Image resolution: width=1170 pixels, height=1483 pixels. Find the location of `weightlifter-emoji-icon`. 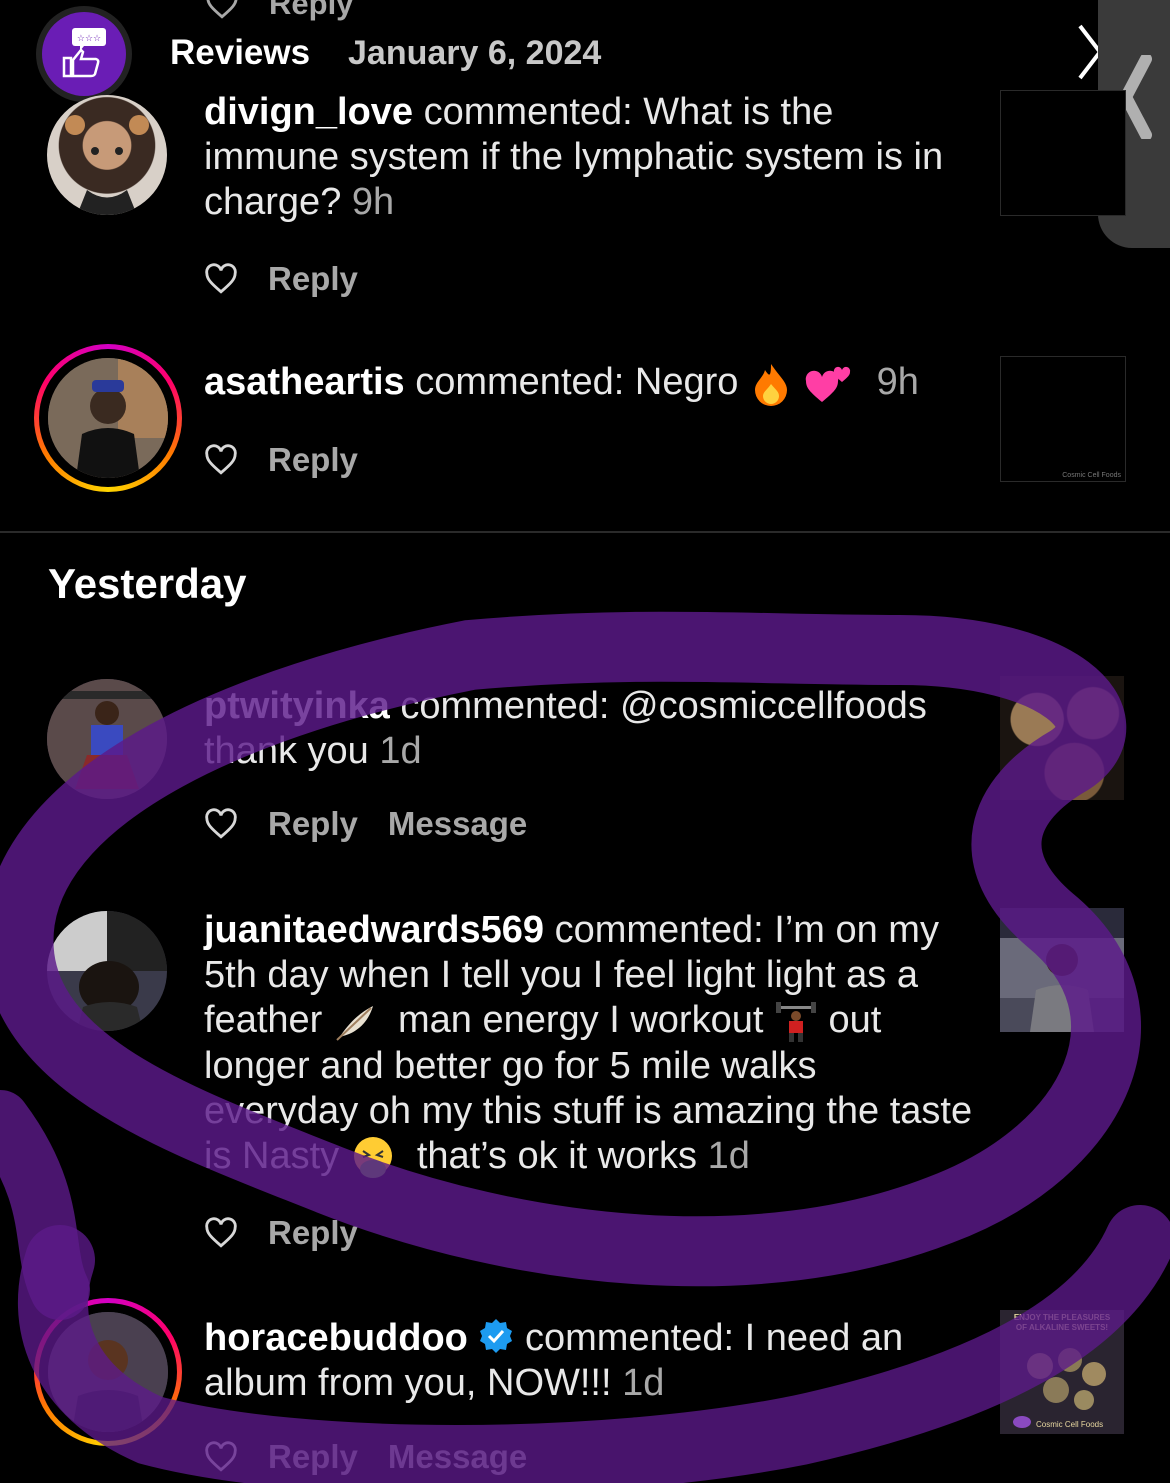

weightlifter-emoji-icon is located at coordinates (795, 1021).